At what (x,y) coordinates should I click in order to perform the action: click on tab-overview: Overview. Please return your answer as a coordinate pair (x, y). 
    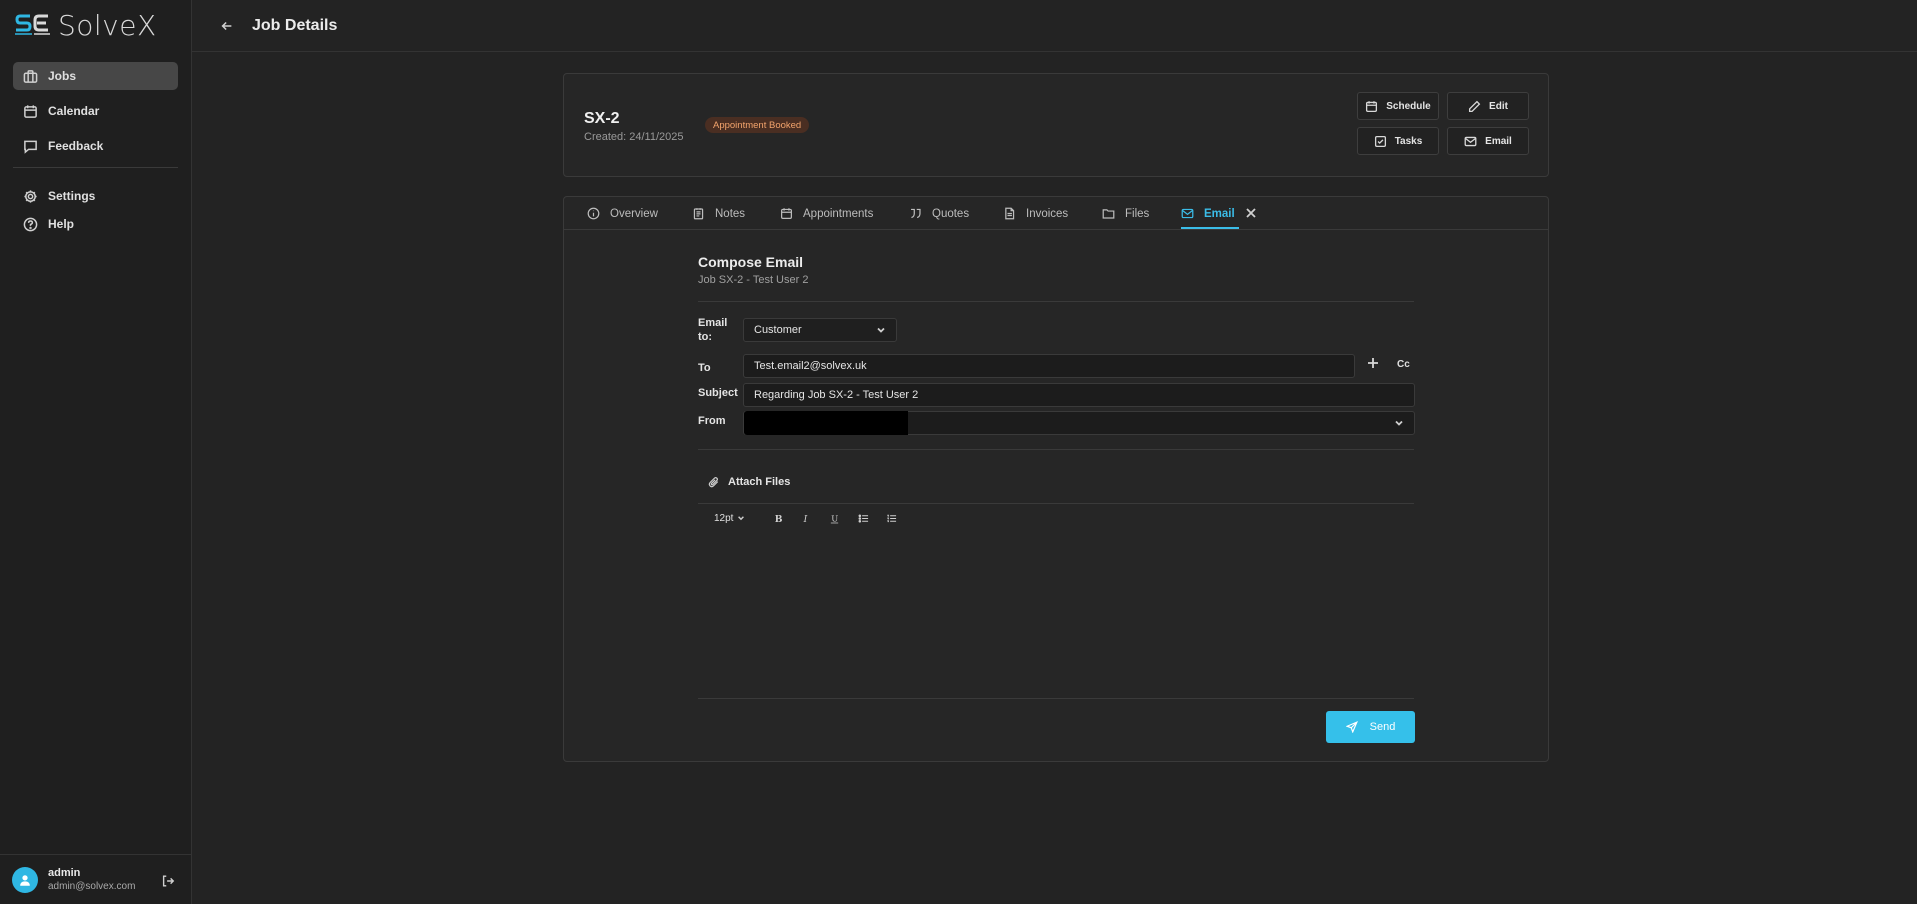
    Looking at the image, I should click on (622, 213).